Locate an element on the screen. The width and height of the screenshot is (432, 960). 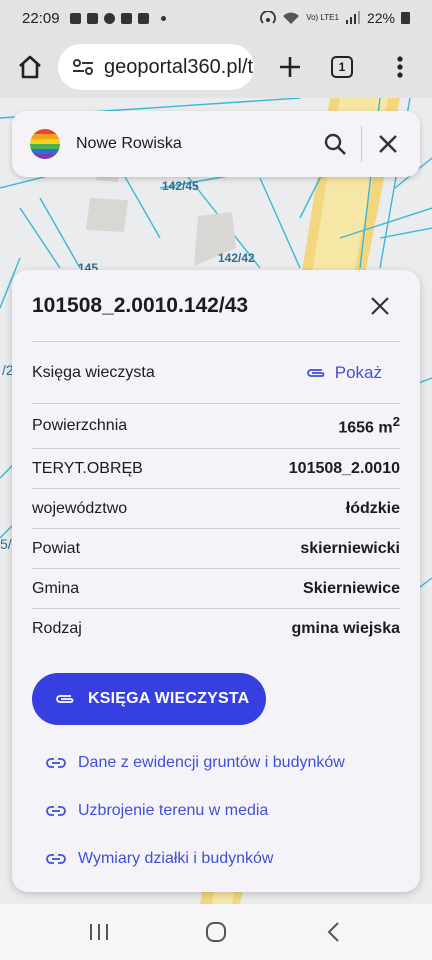
clear-search-button is located at coordinates (388, 144).